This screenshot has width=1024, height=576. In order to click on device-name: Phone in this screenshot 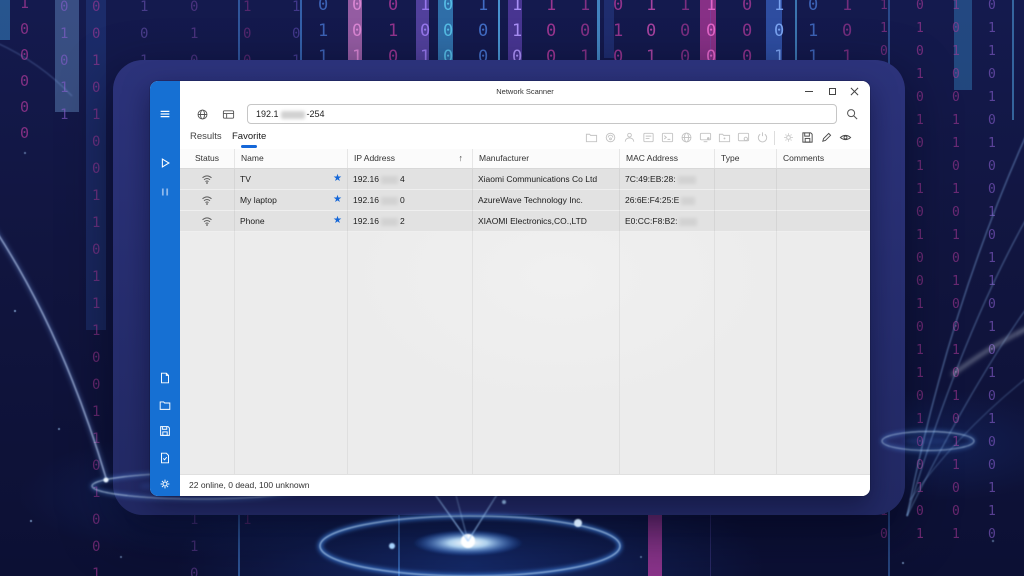, I will do `click(252, 221)`.